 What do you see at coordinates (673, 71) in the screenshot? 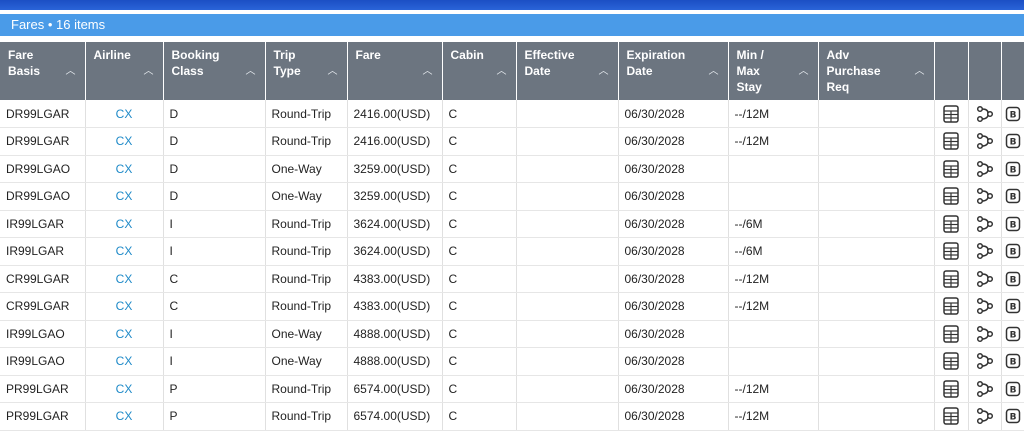
I see `column-header-expiration-date: Expiration Date ︿` at bounding box center [673, 71].